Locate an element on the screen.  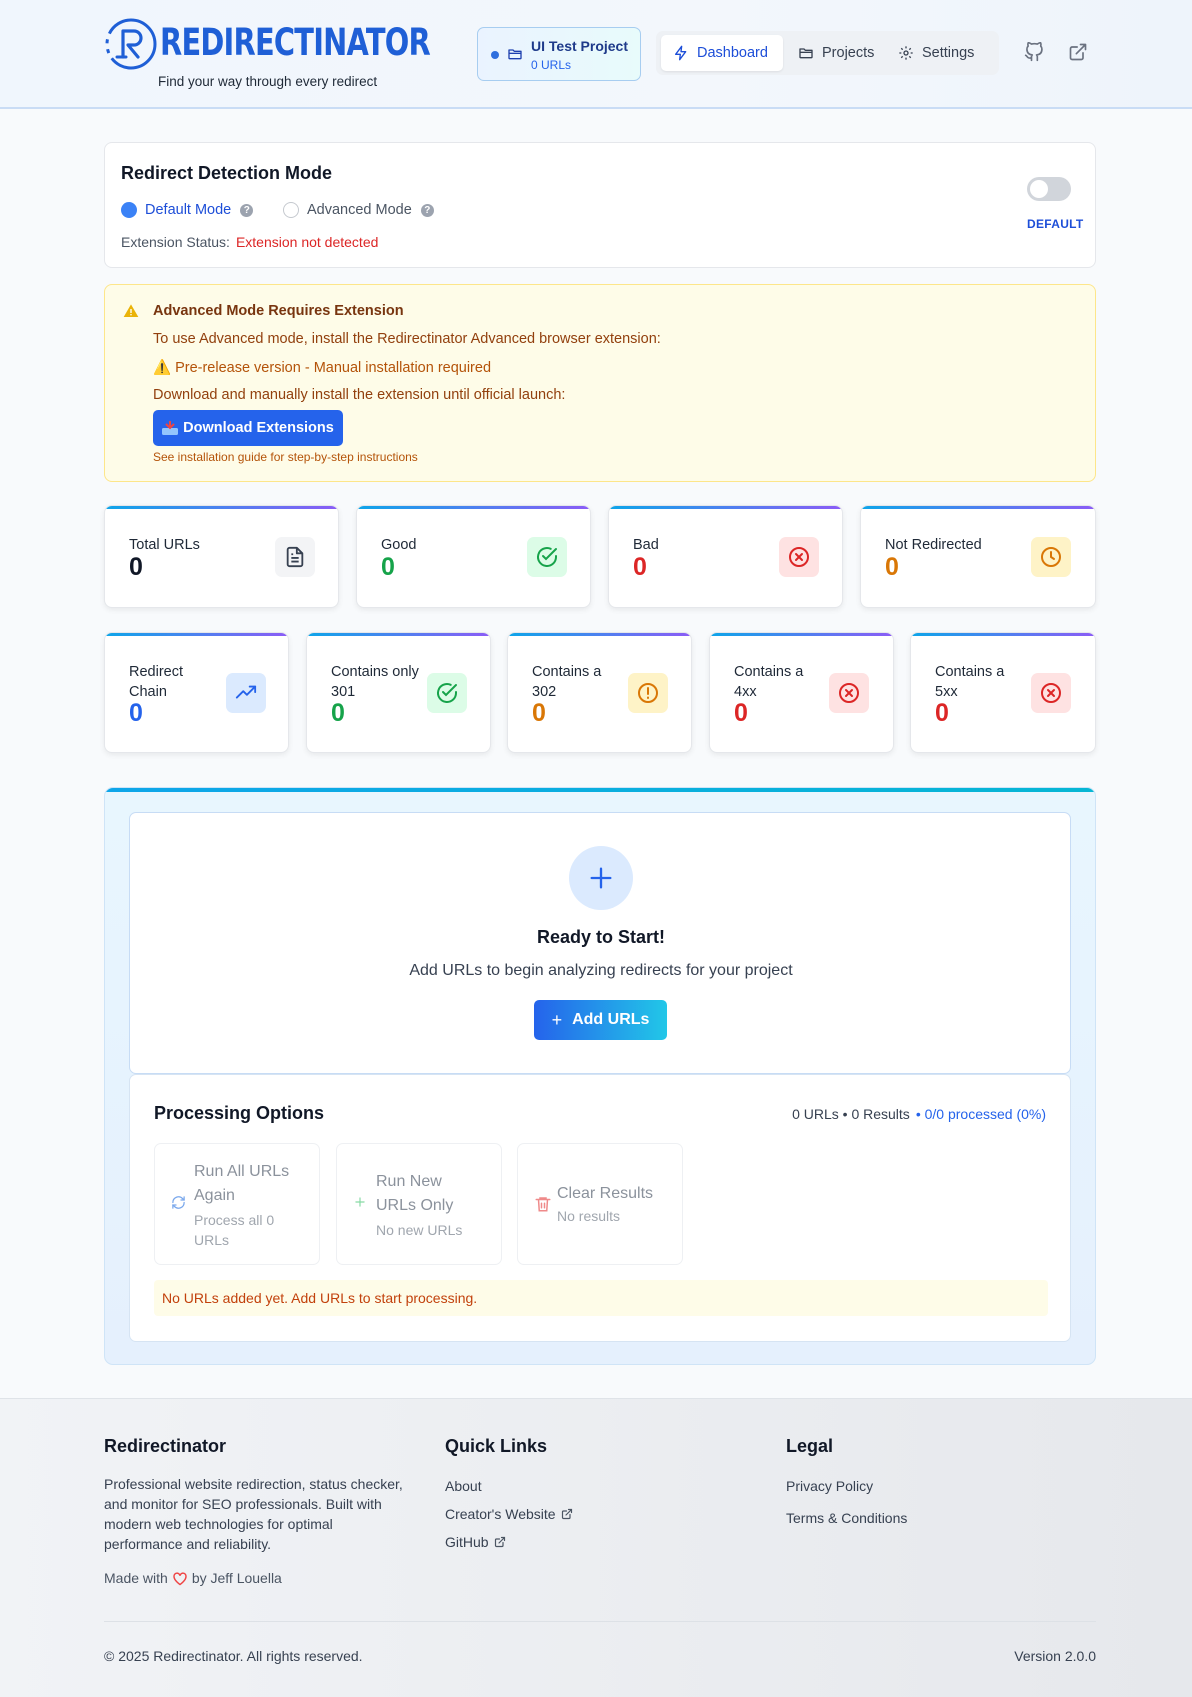
radio-default-mode: Default Mode ? is located at coordinates (187, 210).